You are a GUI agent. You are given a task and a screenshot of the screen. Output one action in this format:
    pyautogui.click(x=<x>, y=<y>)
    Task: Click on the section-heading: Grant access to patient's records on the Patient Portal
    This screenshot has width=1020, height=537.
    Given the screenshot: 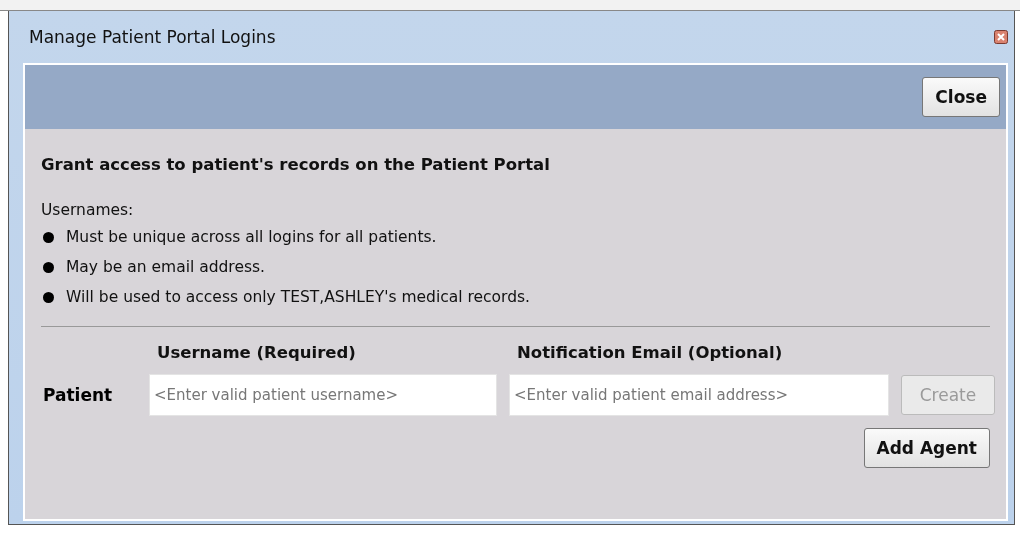 What is the action you would take?
    pyautogui.click(x=296, y=164)
    